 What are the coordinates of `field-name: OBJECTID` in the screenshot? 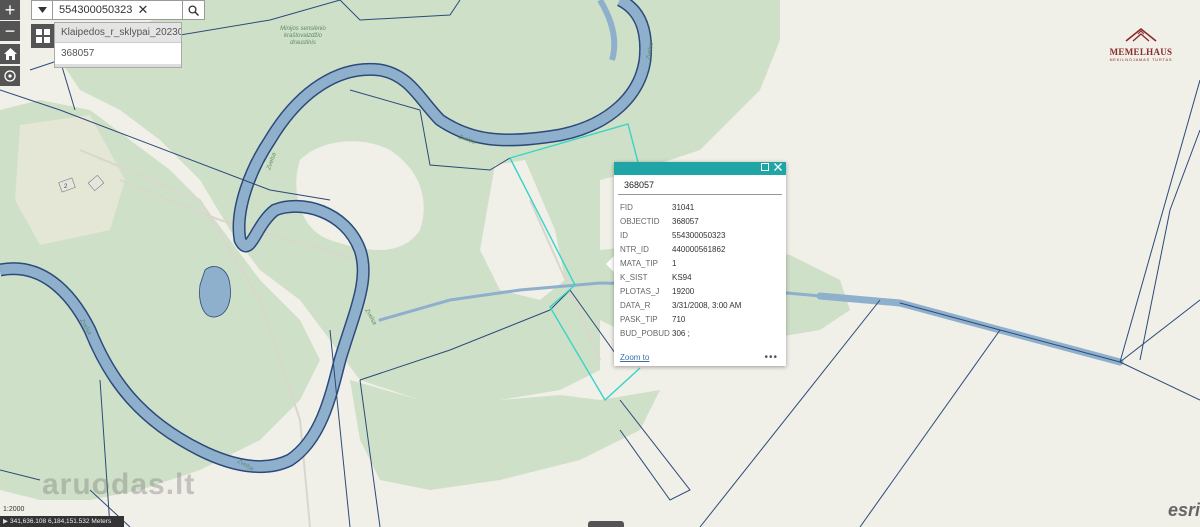 It's located at (640, 221).